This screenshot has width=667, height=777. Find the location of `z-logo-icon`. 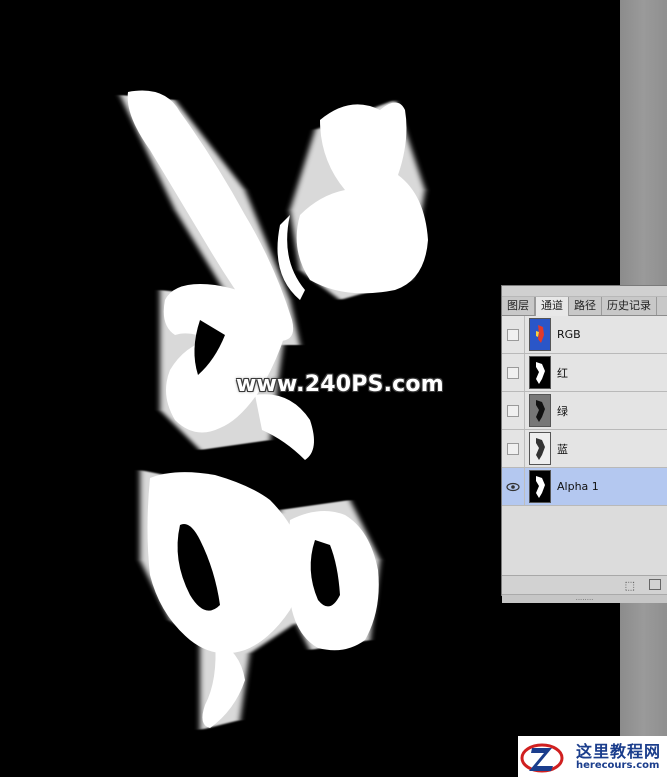

z-logo-icon is located at coordinates (542, 758).